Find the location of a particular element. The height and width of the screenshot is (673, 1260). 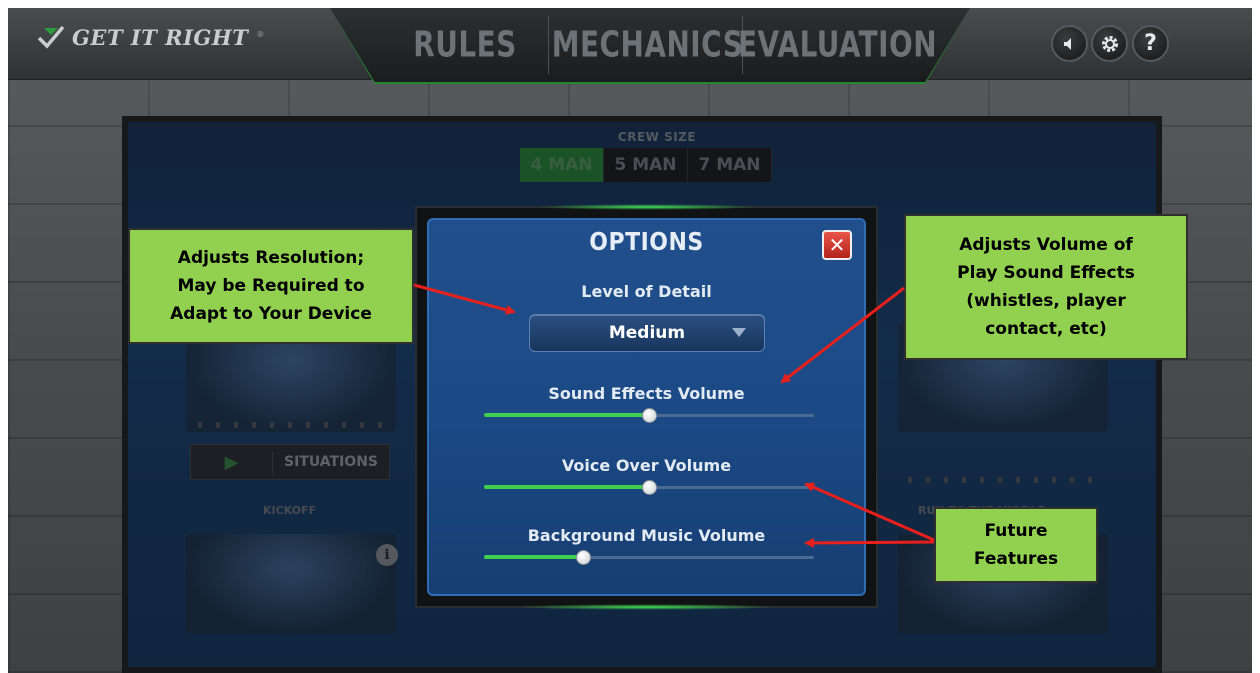

tab-mechanics: MECHANICS is located at coordinates (647, 45).